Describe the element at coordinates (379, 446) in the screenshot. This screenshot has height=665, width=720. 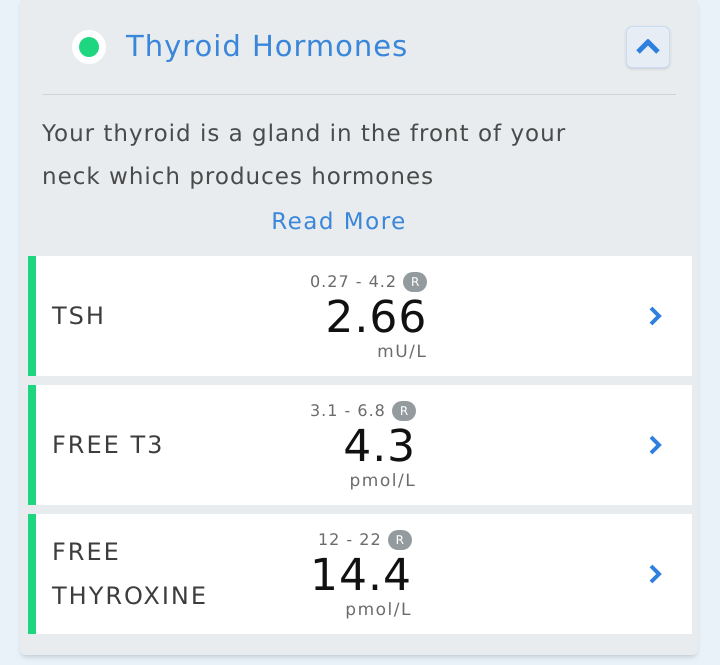
I see `result-value: 4.3` at that location.